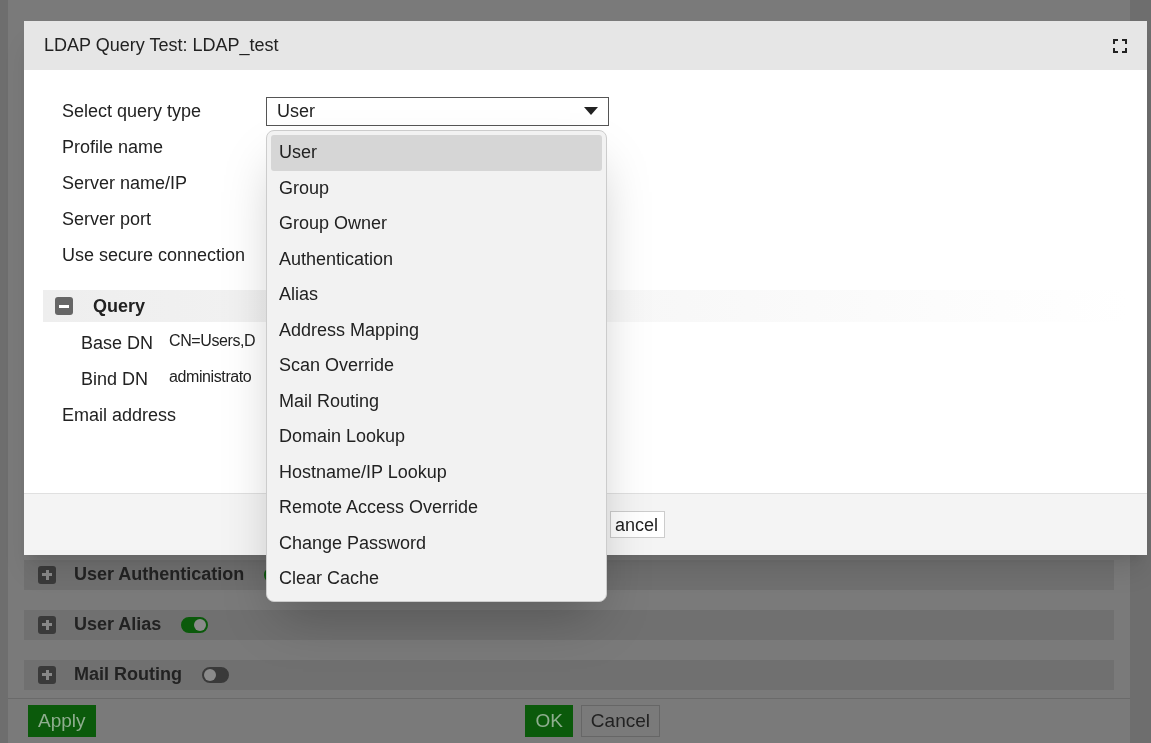 The width and height of the screenshot is (1151, 743). I want to click on field-label: Profile name, so click(113, 147).